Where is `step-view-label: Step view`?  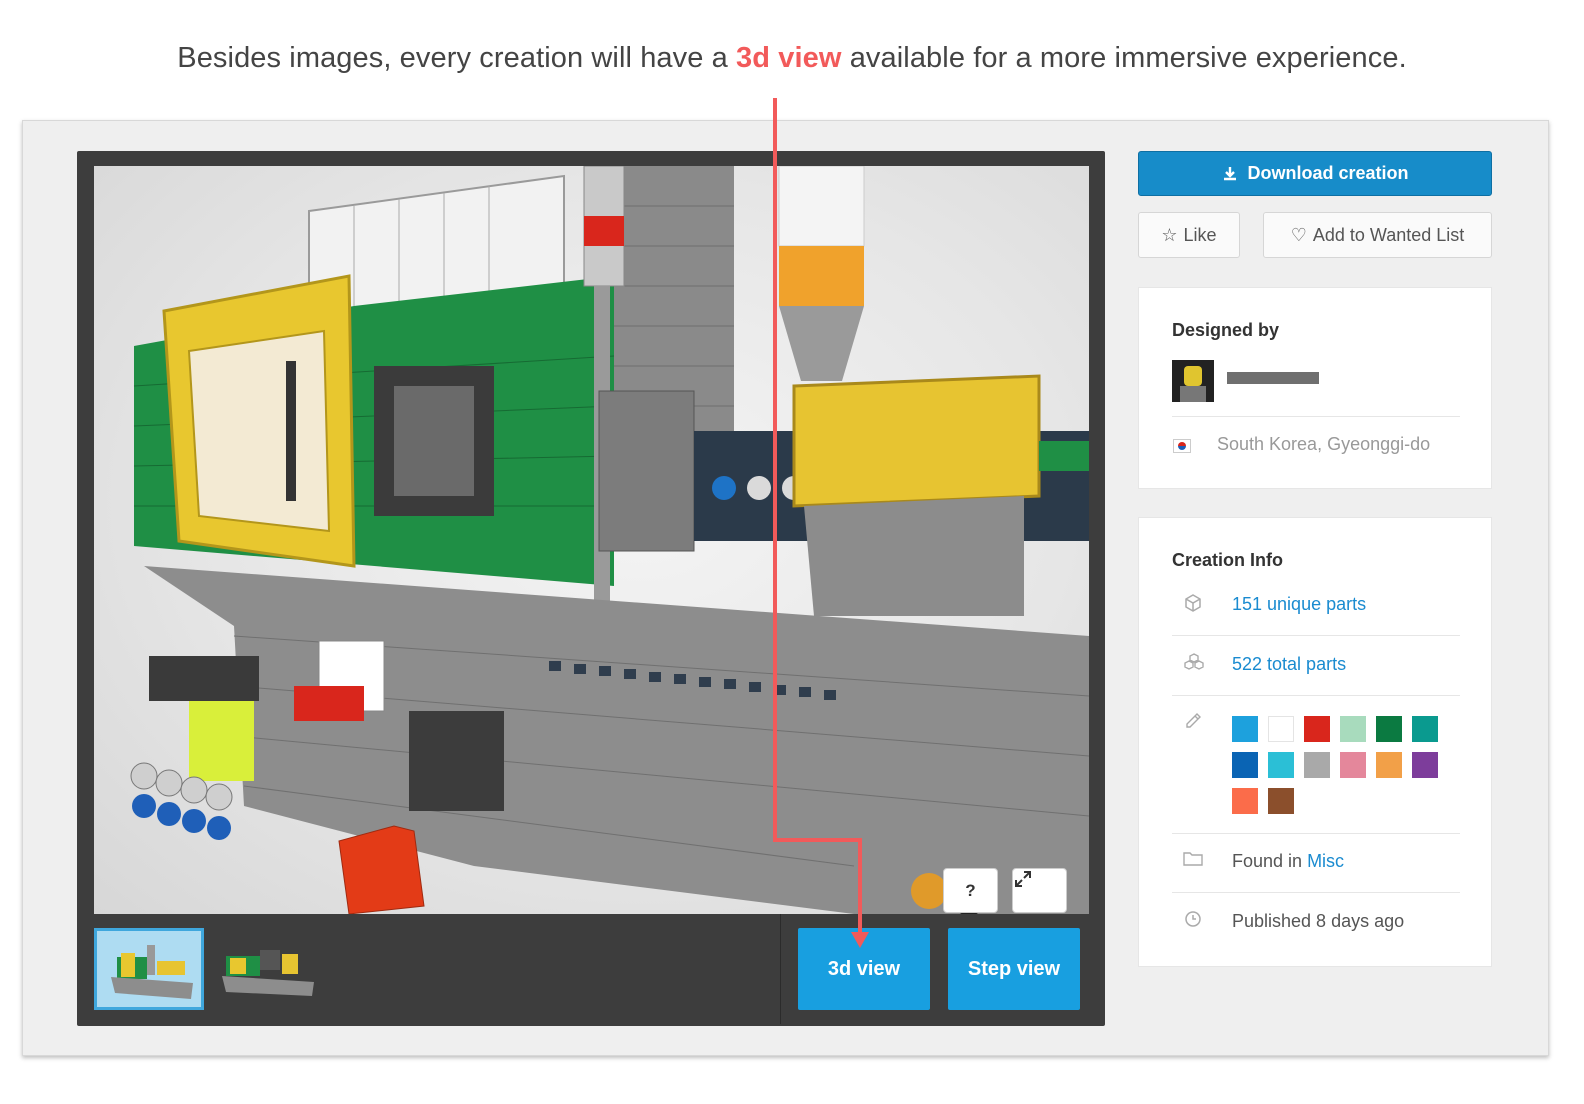
step-view-label: Step view is located at coordinates (1014, 968).